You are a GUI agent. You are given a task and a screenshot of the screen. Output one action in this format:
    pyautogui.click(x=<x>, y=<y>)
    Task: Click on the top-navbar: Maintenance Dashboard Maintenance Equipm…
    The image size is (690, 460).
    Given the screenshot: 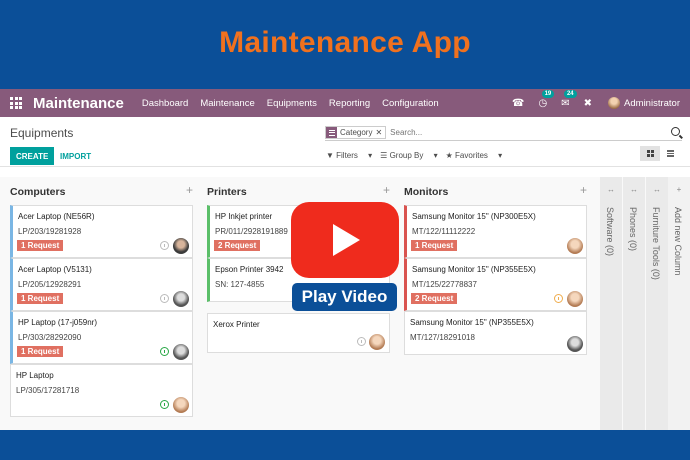 What is the action you would take?
    pyautogui.click(x=345, y=103)
    